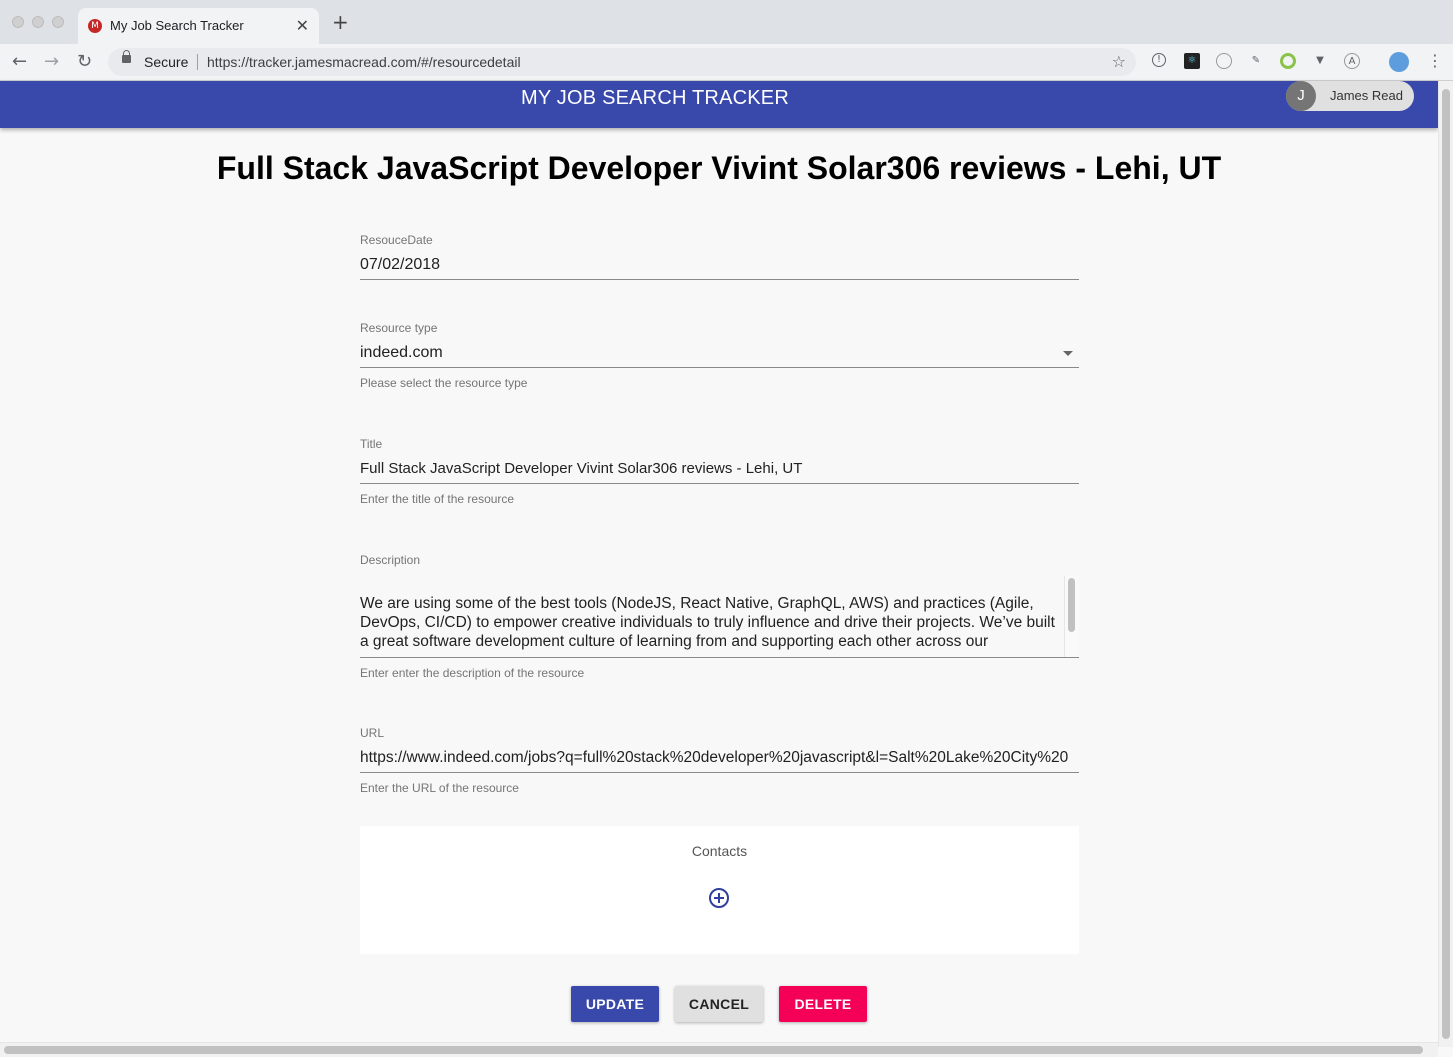  I want to click on description-scrollbar, so click(1071, 617).